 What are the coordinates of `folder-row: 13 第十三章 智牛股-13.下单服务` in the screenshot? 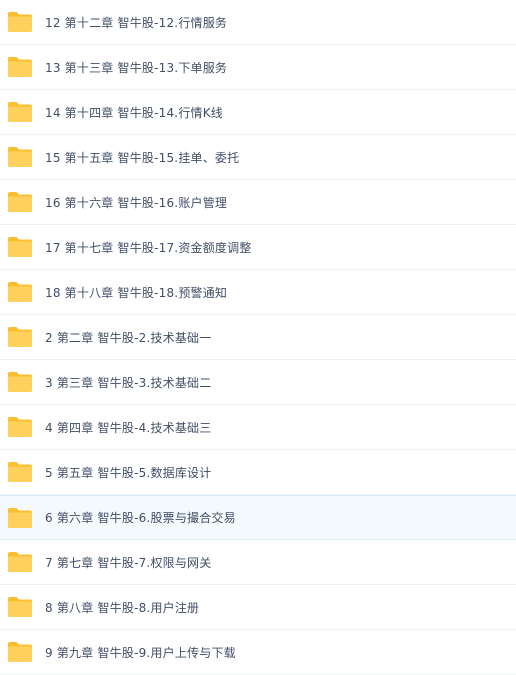 It's located at (258, 67).